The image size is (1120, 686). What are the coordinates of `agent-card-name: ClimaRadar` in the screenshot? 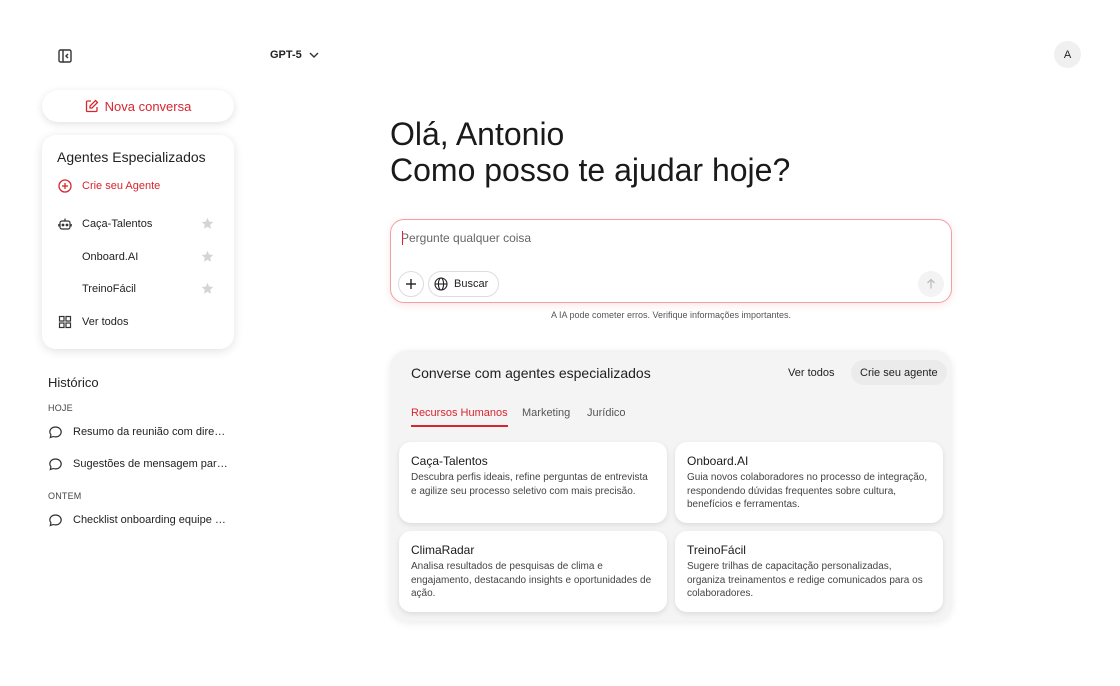 It's located at (443, 550).